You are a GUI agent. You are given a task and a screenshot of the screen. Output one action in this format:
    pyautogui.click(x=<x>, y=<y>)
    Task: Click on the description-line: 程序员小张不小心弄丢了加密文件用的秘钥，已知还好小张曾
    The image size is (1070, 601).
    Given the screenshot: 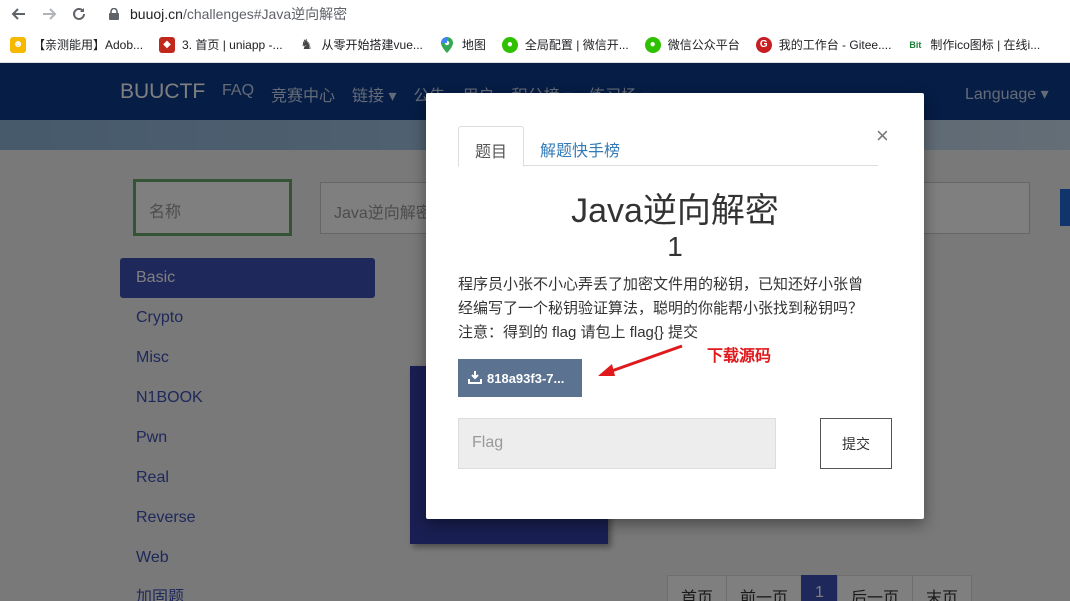 What is the action you would take?
    pyautogui.click(x=661, y=284)
    